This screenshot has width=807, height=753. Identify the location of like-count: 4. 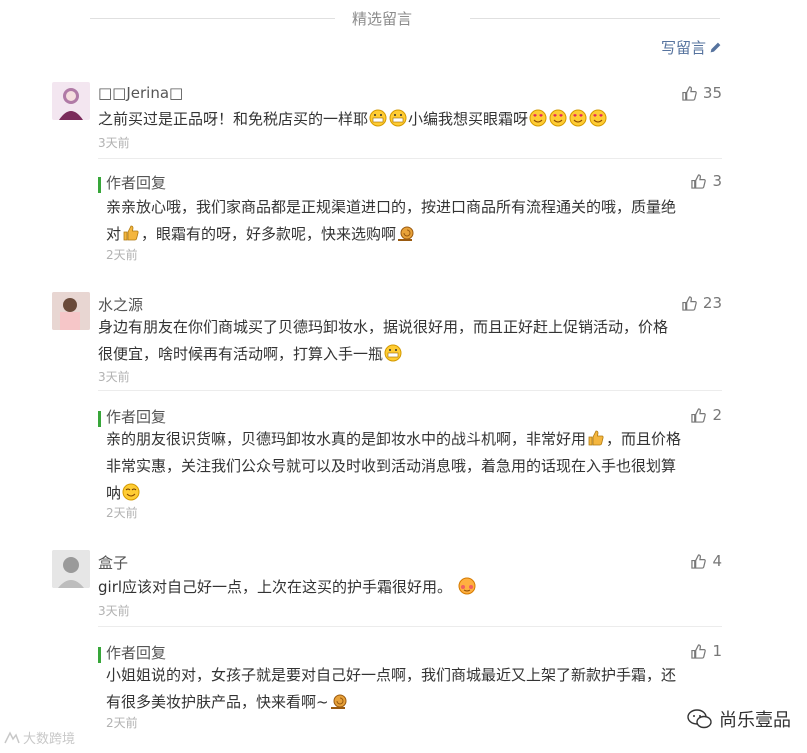
(717, 561).